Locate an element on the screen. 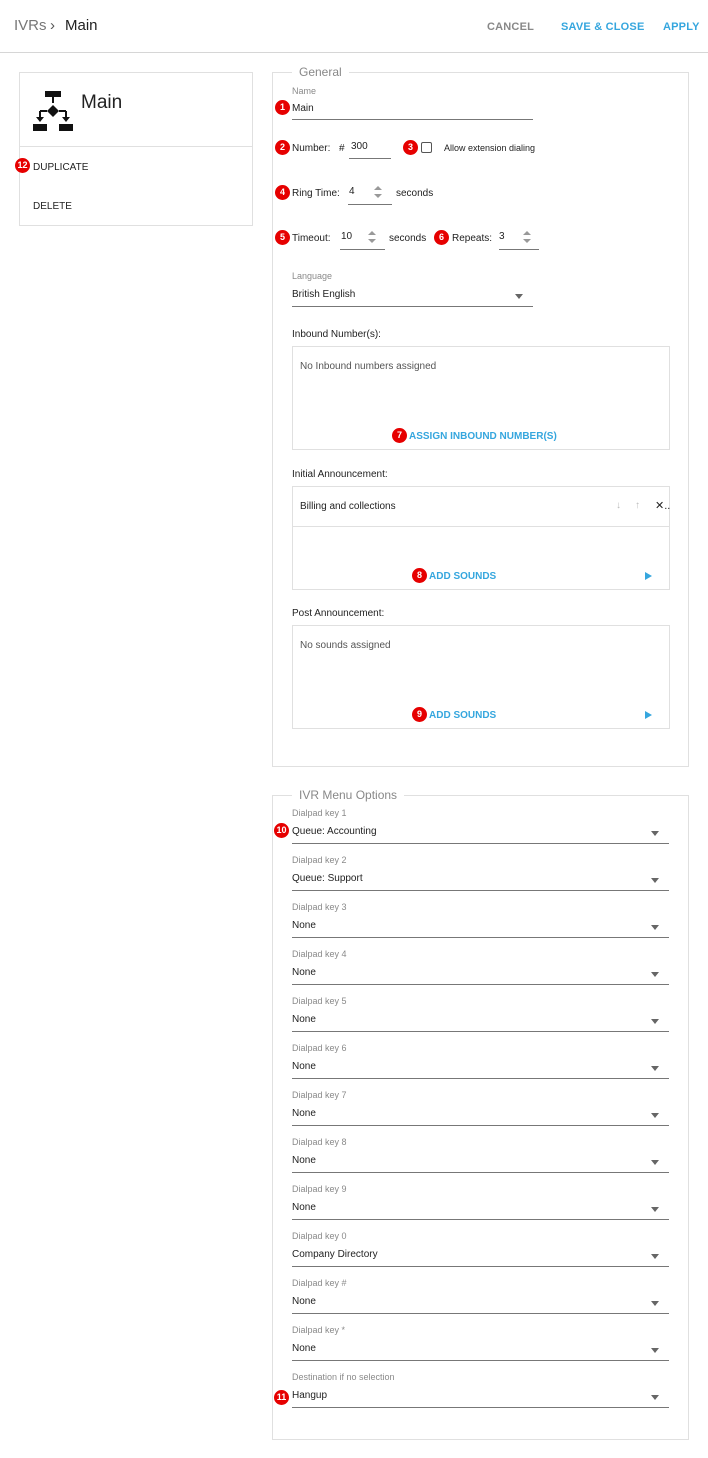 This screenshot has width=708, height=1458. play-post-icon is located at coordinates (648, 715).